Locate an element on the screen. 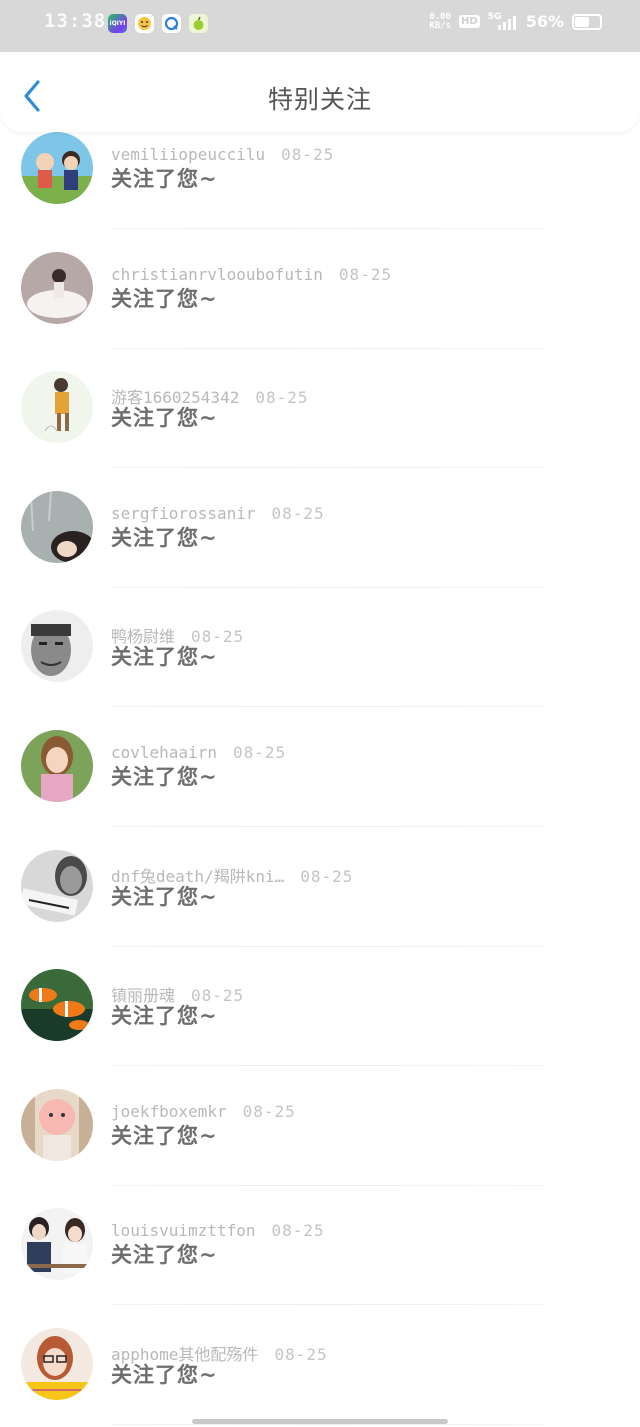 The height and width of the screenshot is (1427, 640). name-line: vemiliiopeuccilu 08-25 is located at coordinates (222, 154).